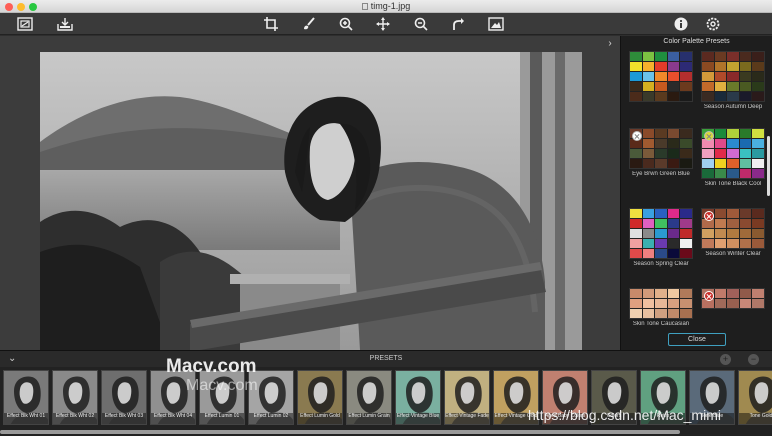 This screenshot has width=772, height=436. What do you see at coordinates (124, 397) in the screenshot?
I see `preset-thumbnail: Effect Blk Wht 03` at bounding box center [124, 397].